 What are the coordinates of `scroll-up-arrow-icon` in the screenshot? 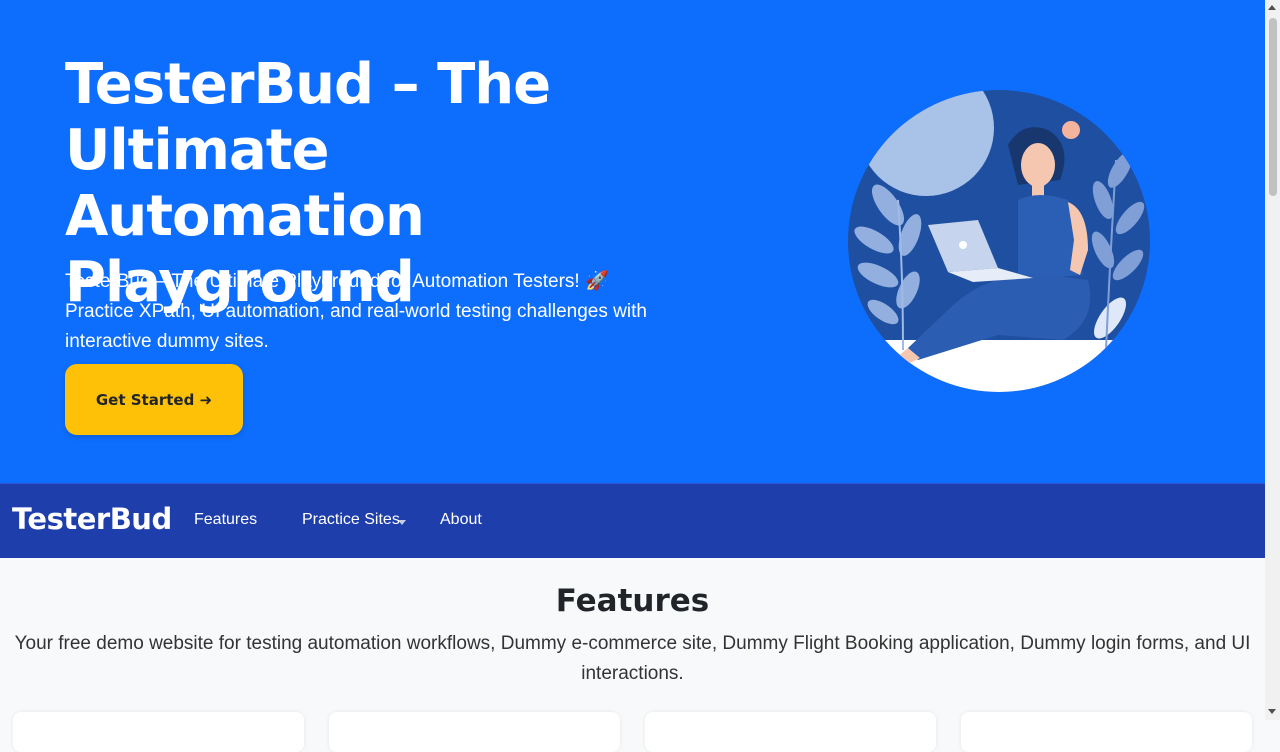 It's located at (1272, 7).